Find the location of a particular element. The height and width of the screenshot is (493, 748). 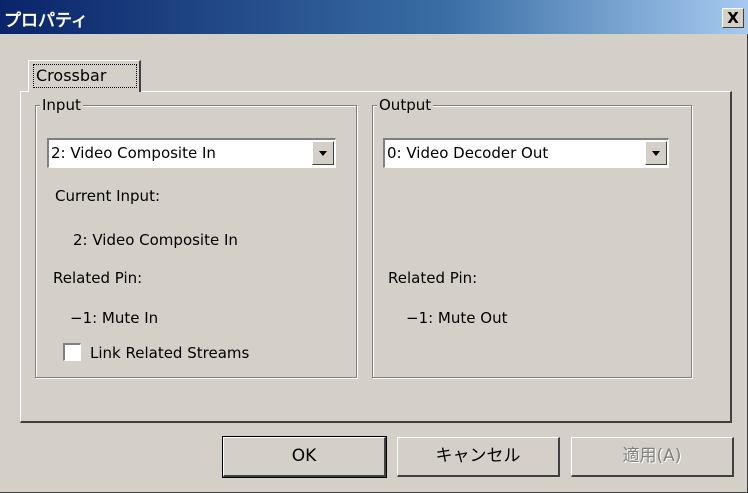

link-related-streams-checkbox is located at coordinates (72, 352).